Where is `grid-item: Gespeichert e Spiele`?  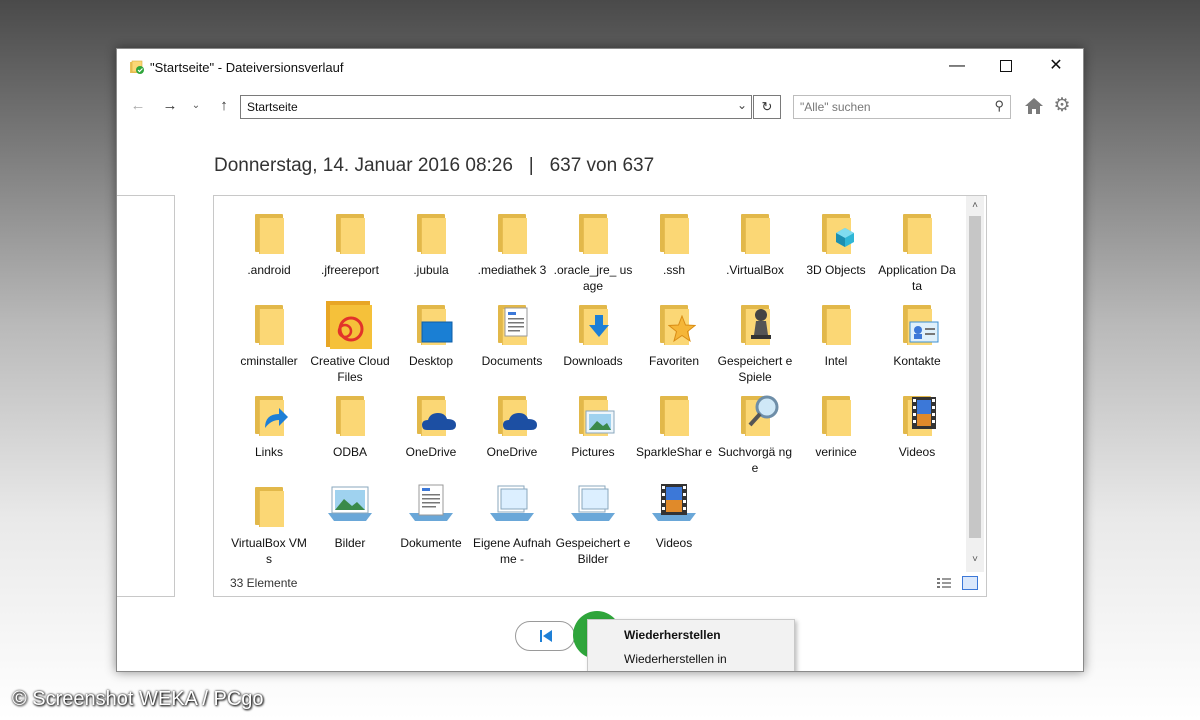
grid-item: Gespeichert e Spiele is located at coordinates (755, 340).